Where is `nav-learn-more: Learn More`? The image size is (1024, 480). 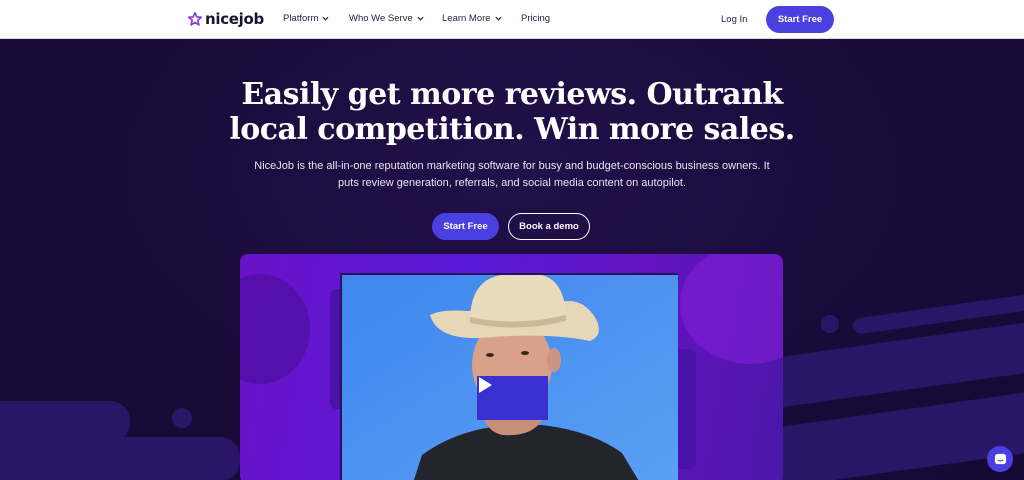 nav-learn-more: Learn More is located at coordinates (477, 18).